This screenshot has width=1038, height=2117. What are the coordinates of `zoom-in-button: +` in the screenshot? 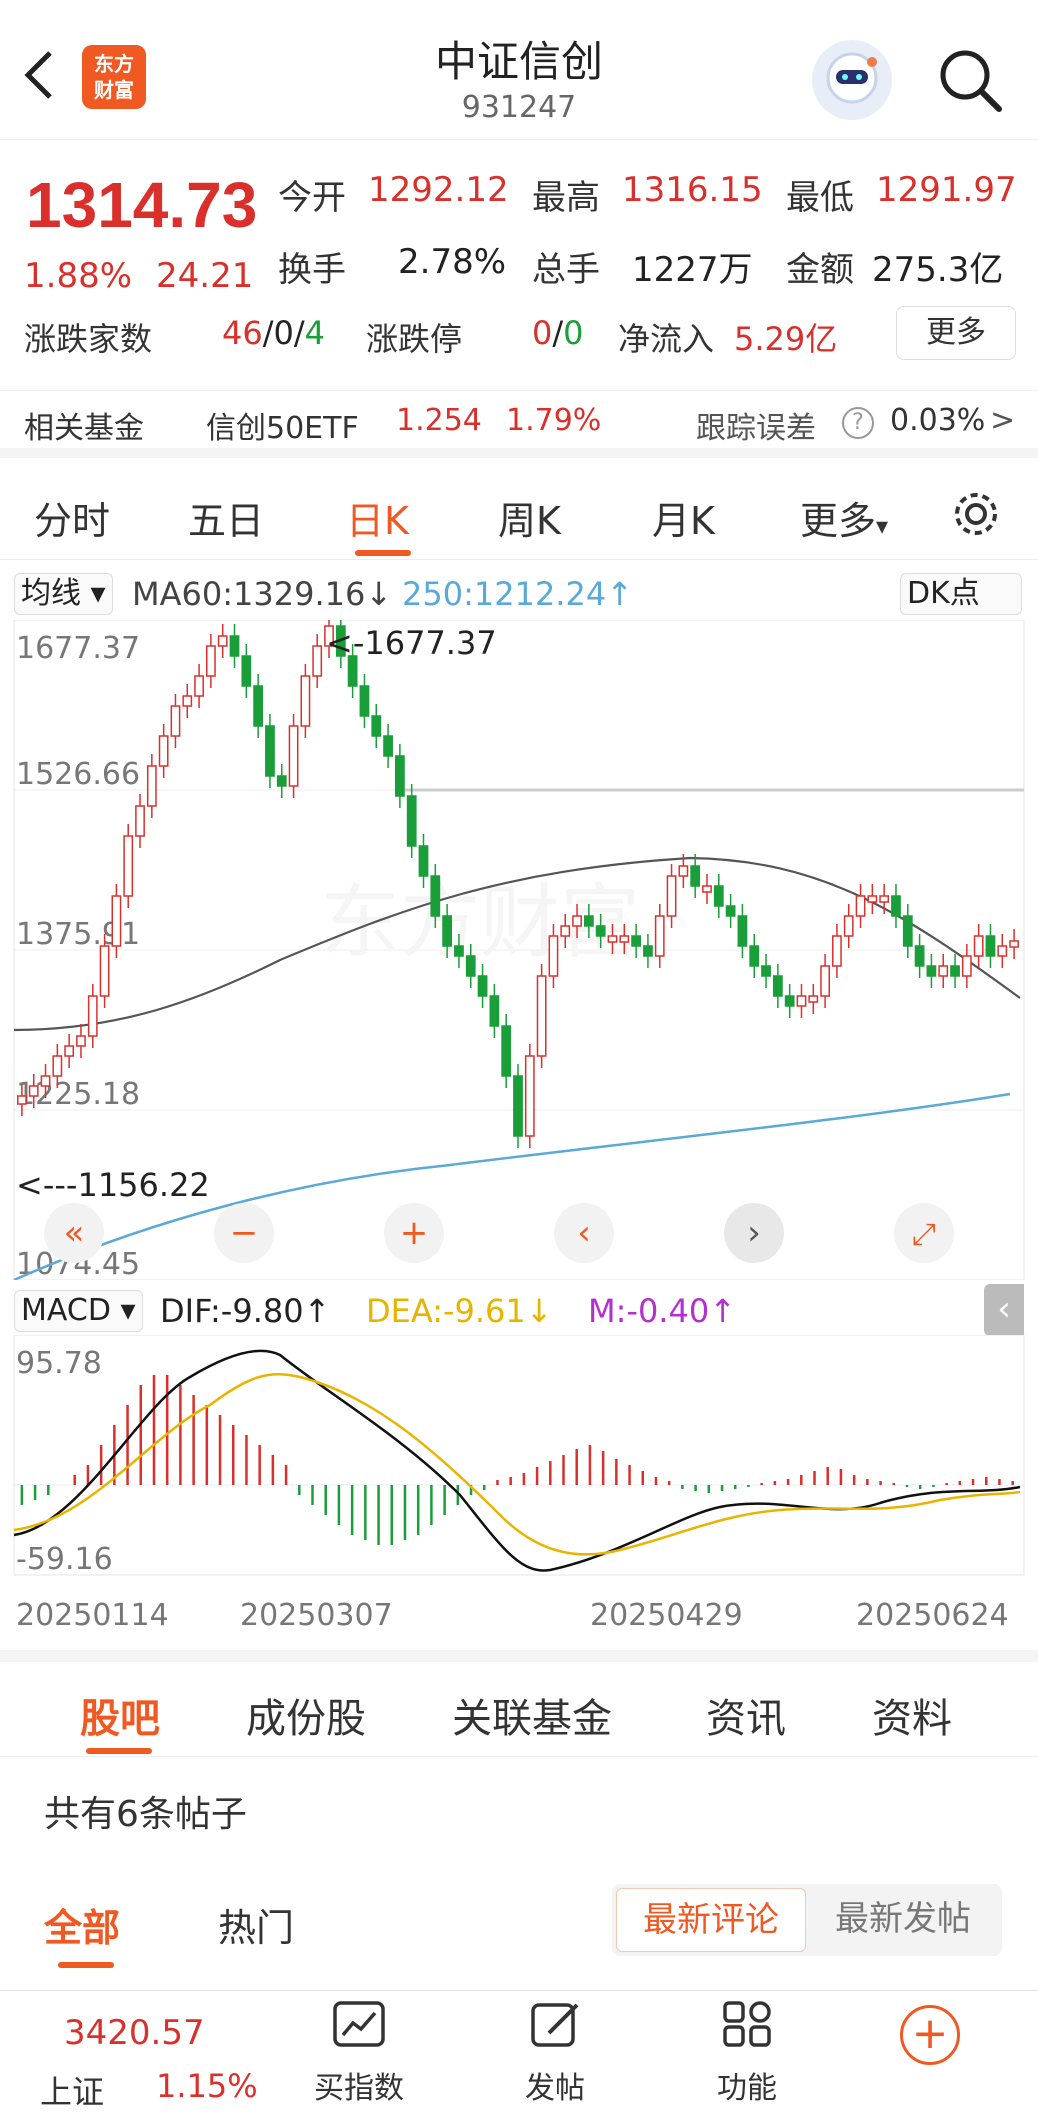 It's located at (414, 1233).